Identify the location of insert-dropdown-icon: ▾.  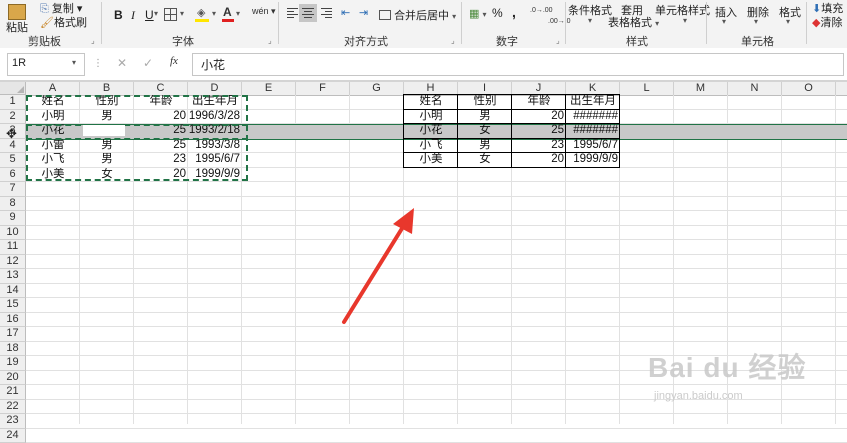
(724, 21).